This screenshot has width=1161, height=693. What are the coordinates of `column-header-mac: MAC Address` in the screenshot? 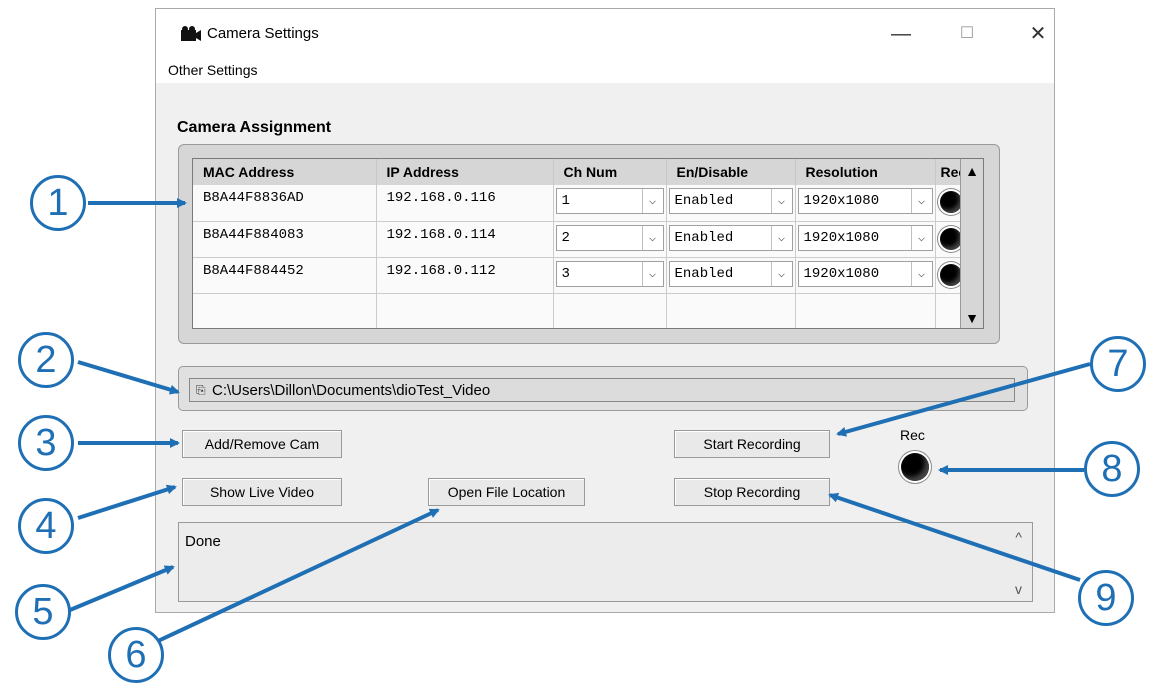 It's located at (285, 172).